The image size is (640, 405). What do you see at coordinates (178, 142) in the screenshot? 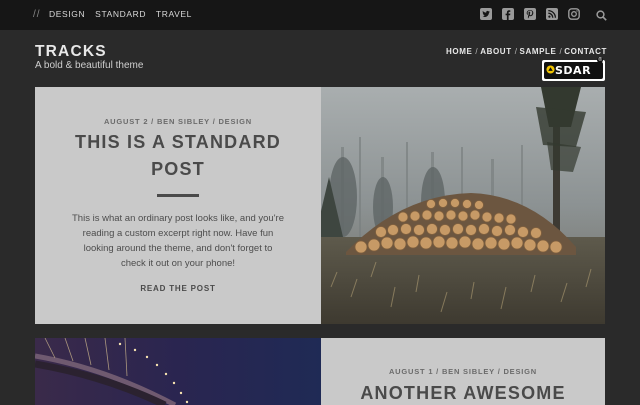
I see `post-title-line-1: THIS IS A STANDARD` at bounding box center [178, 142].